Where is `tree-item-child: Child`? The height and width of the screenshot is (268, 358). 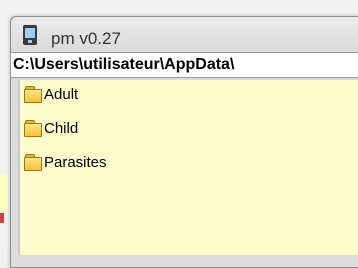
tree-item-child: Child is located at coordinates (51, 128).